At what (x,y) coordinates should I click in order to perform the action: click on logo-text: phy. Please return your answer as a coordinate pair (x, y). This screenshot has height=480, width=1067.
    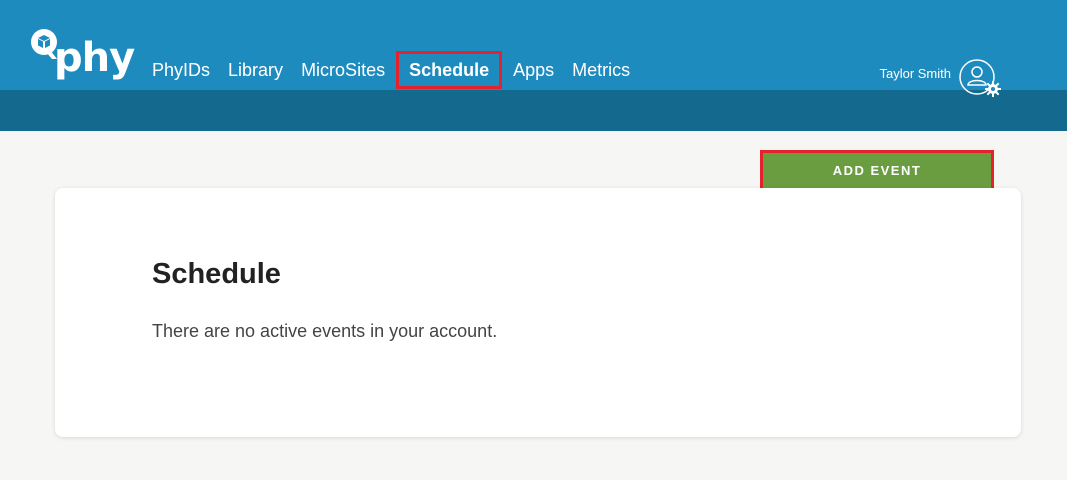
    Looking at the image, I should click on (94, 58).